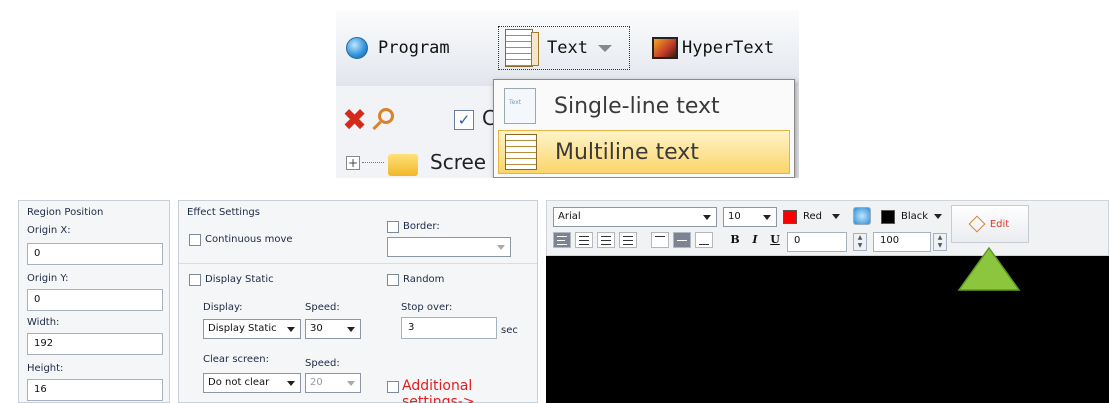  What do you see at coordinates (449, 328) in the screenshot?
I see `stop-over-input: 3` at bounding box center [449, 328].